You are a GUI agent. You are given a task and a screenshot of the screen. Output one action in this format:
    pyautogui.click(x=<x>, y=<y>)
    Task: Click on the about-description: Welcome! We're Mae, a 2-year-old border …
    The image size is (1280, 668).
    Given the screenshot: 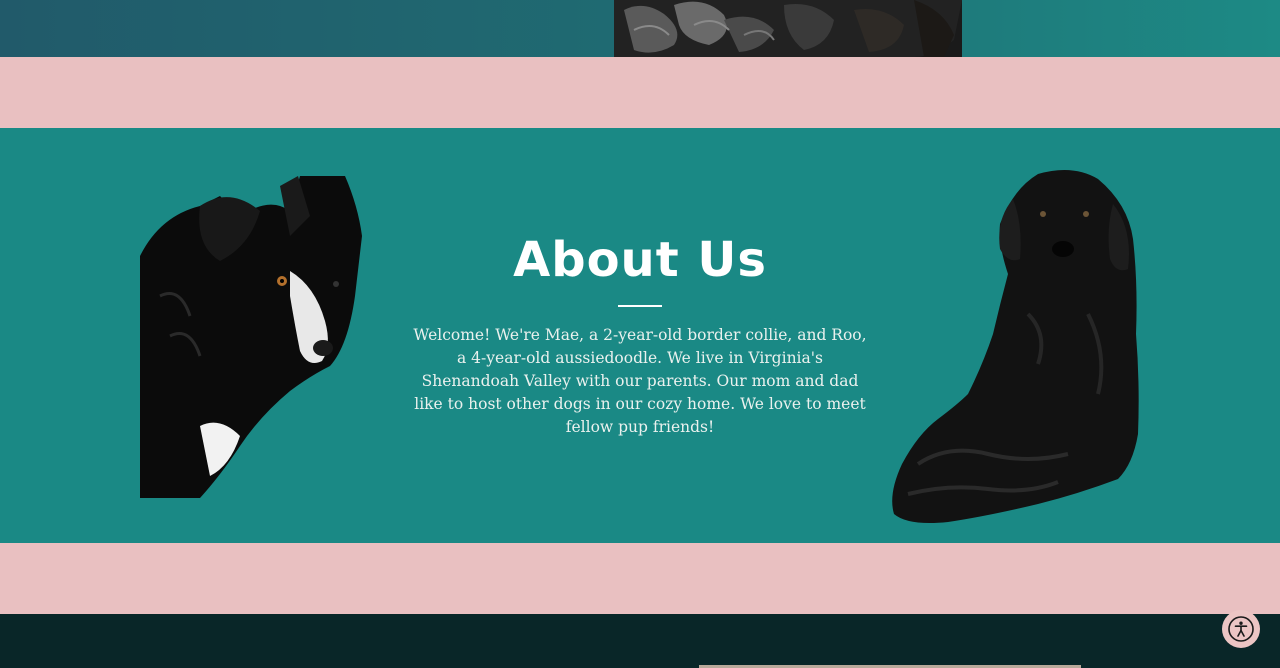 What is the action you would take?
    pyautogui.click(x=640, y=381)
    